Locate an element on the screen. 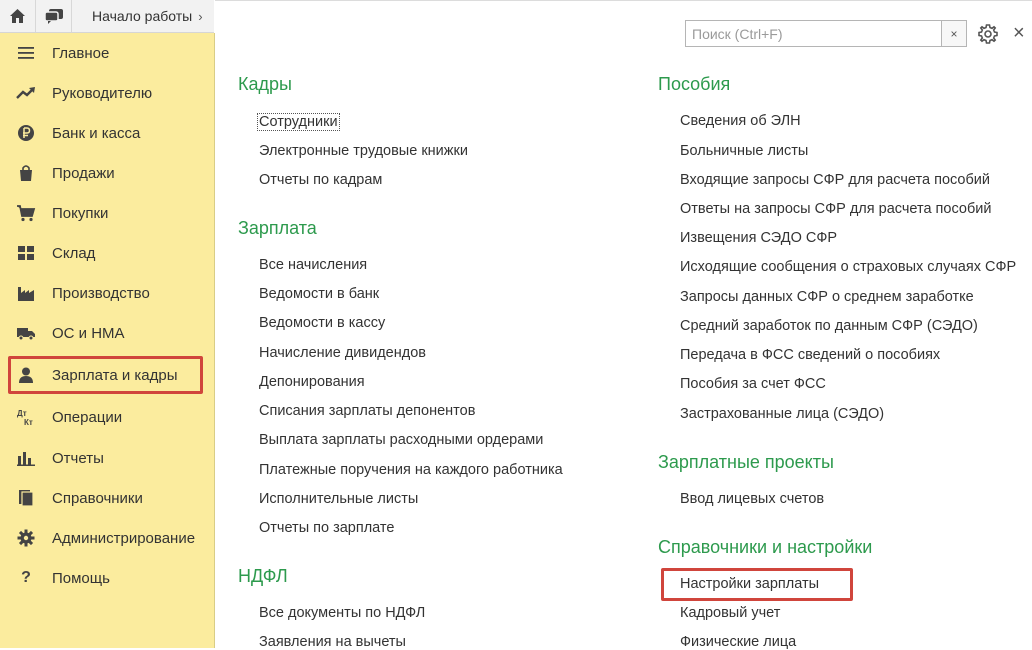 This screenshot has height=650, width=1032. sidebar-item-label: Продажи is located at coordinates (83, 173).